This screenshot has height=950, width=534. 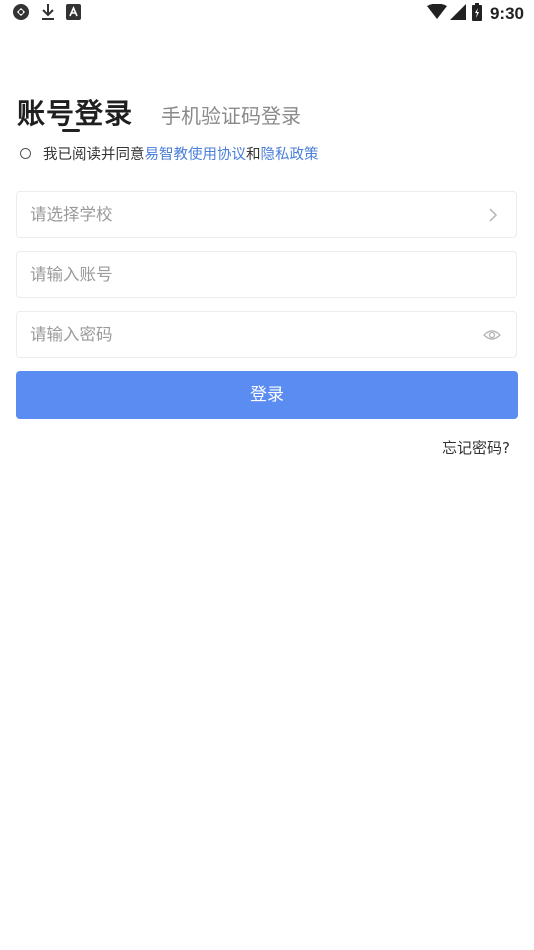 What do you see at coordinates (21, 14) in the screenshot?
I see `sync-icon` at bounding box center [21, 14].